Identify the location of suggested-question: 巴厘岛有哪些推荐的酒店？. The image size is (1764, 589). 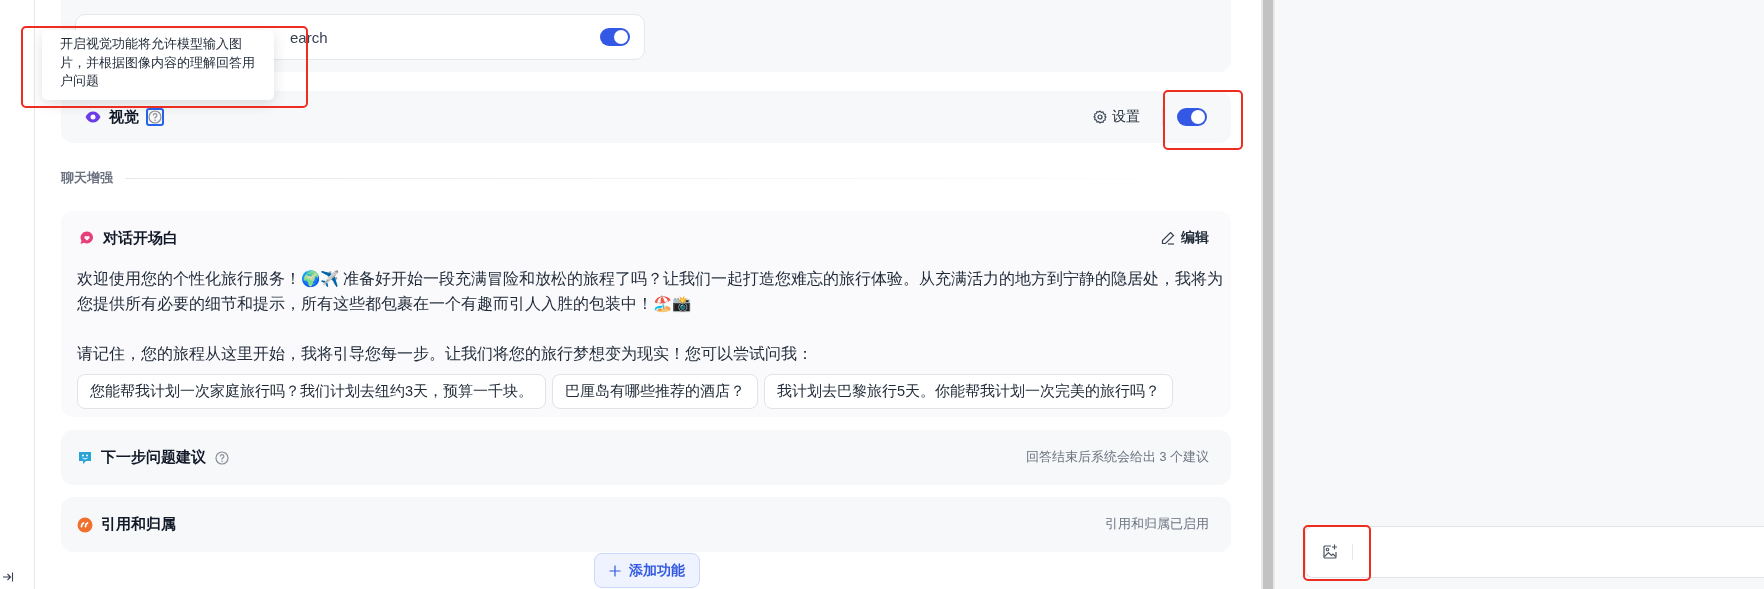
(655, 391).